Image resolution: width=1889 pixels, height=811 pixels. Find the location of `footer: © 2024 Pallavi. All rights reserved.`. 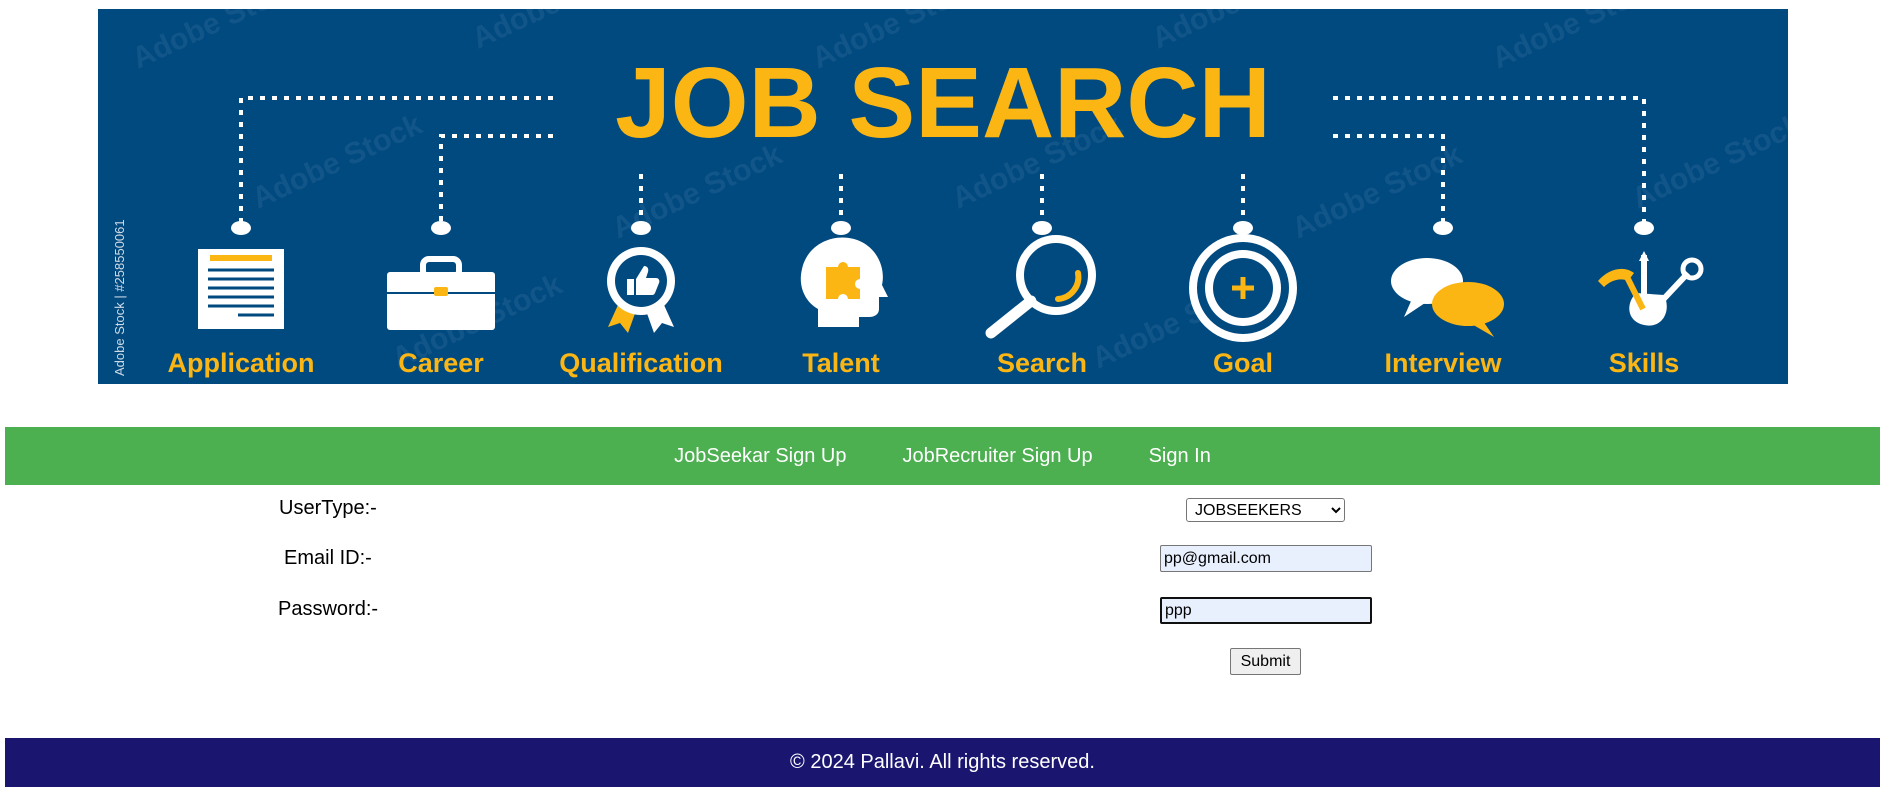

footer: © 2024 Pallavi. All rights reserved. is located at coordinates (942, 762).